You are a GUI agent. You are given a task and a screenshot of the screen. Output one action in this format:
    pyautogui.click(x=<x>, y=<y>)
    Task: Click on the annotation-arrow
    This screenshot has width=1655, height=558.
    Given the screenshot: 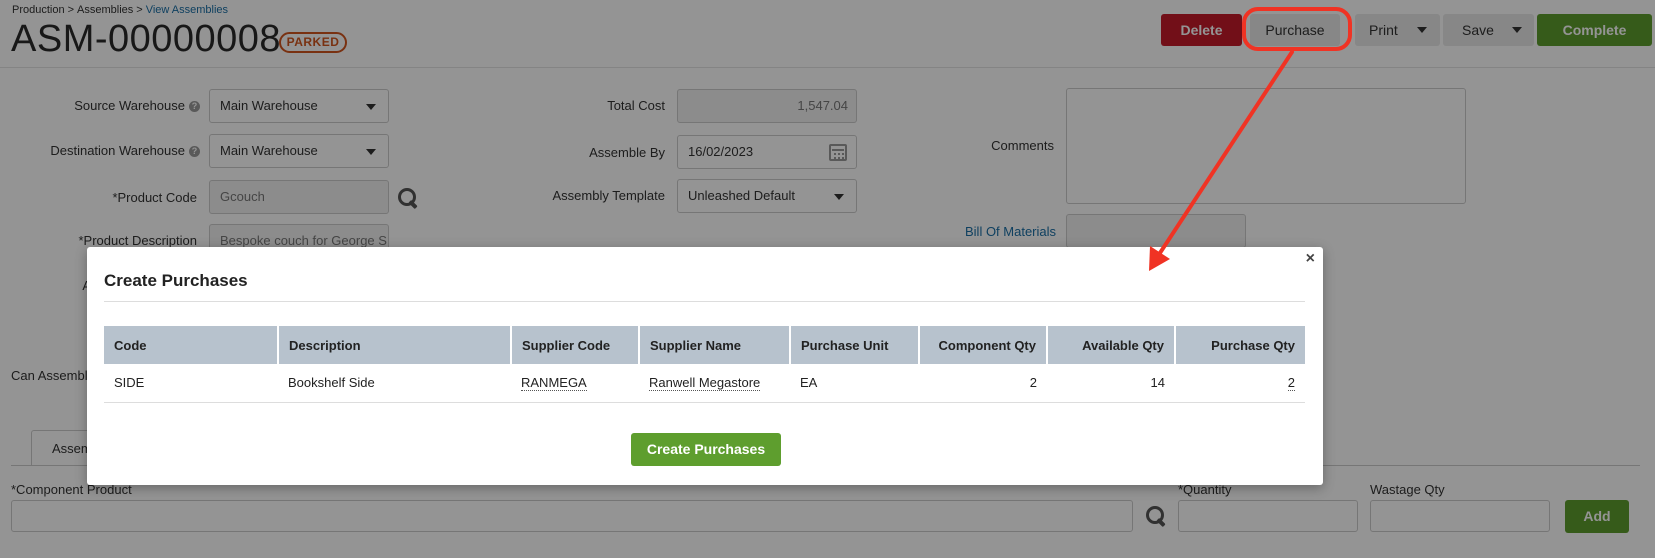 What is the action you would take?
    pyautogui.click(x=1221, y=160)
    